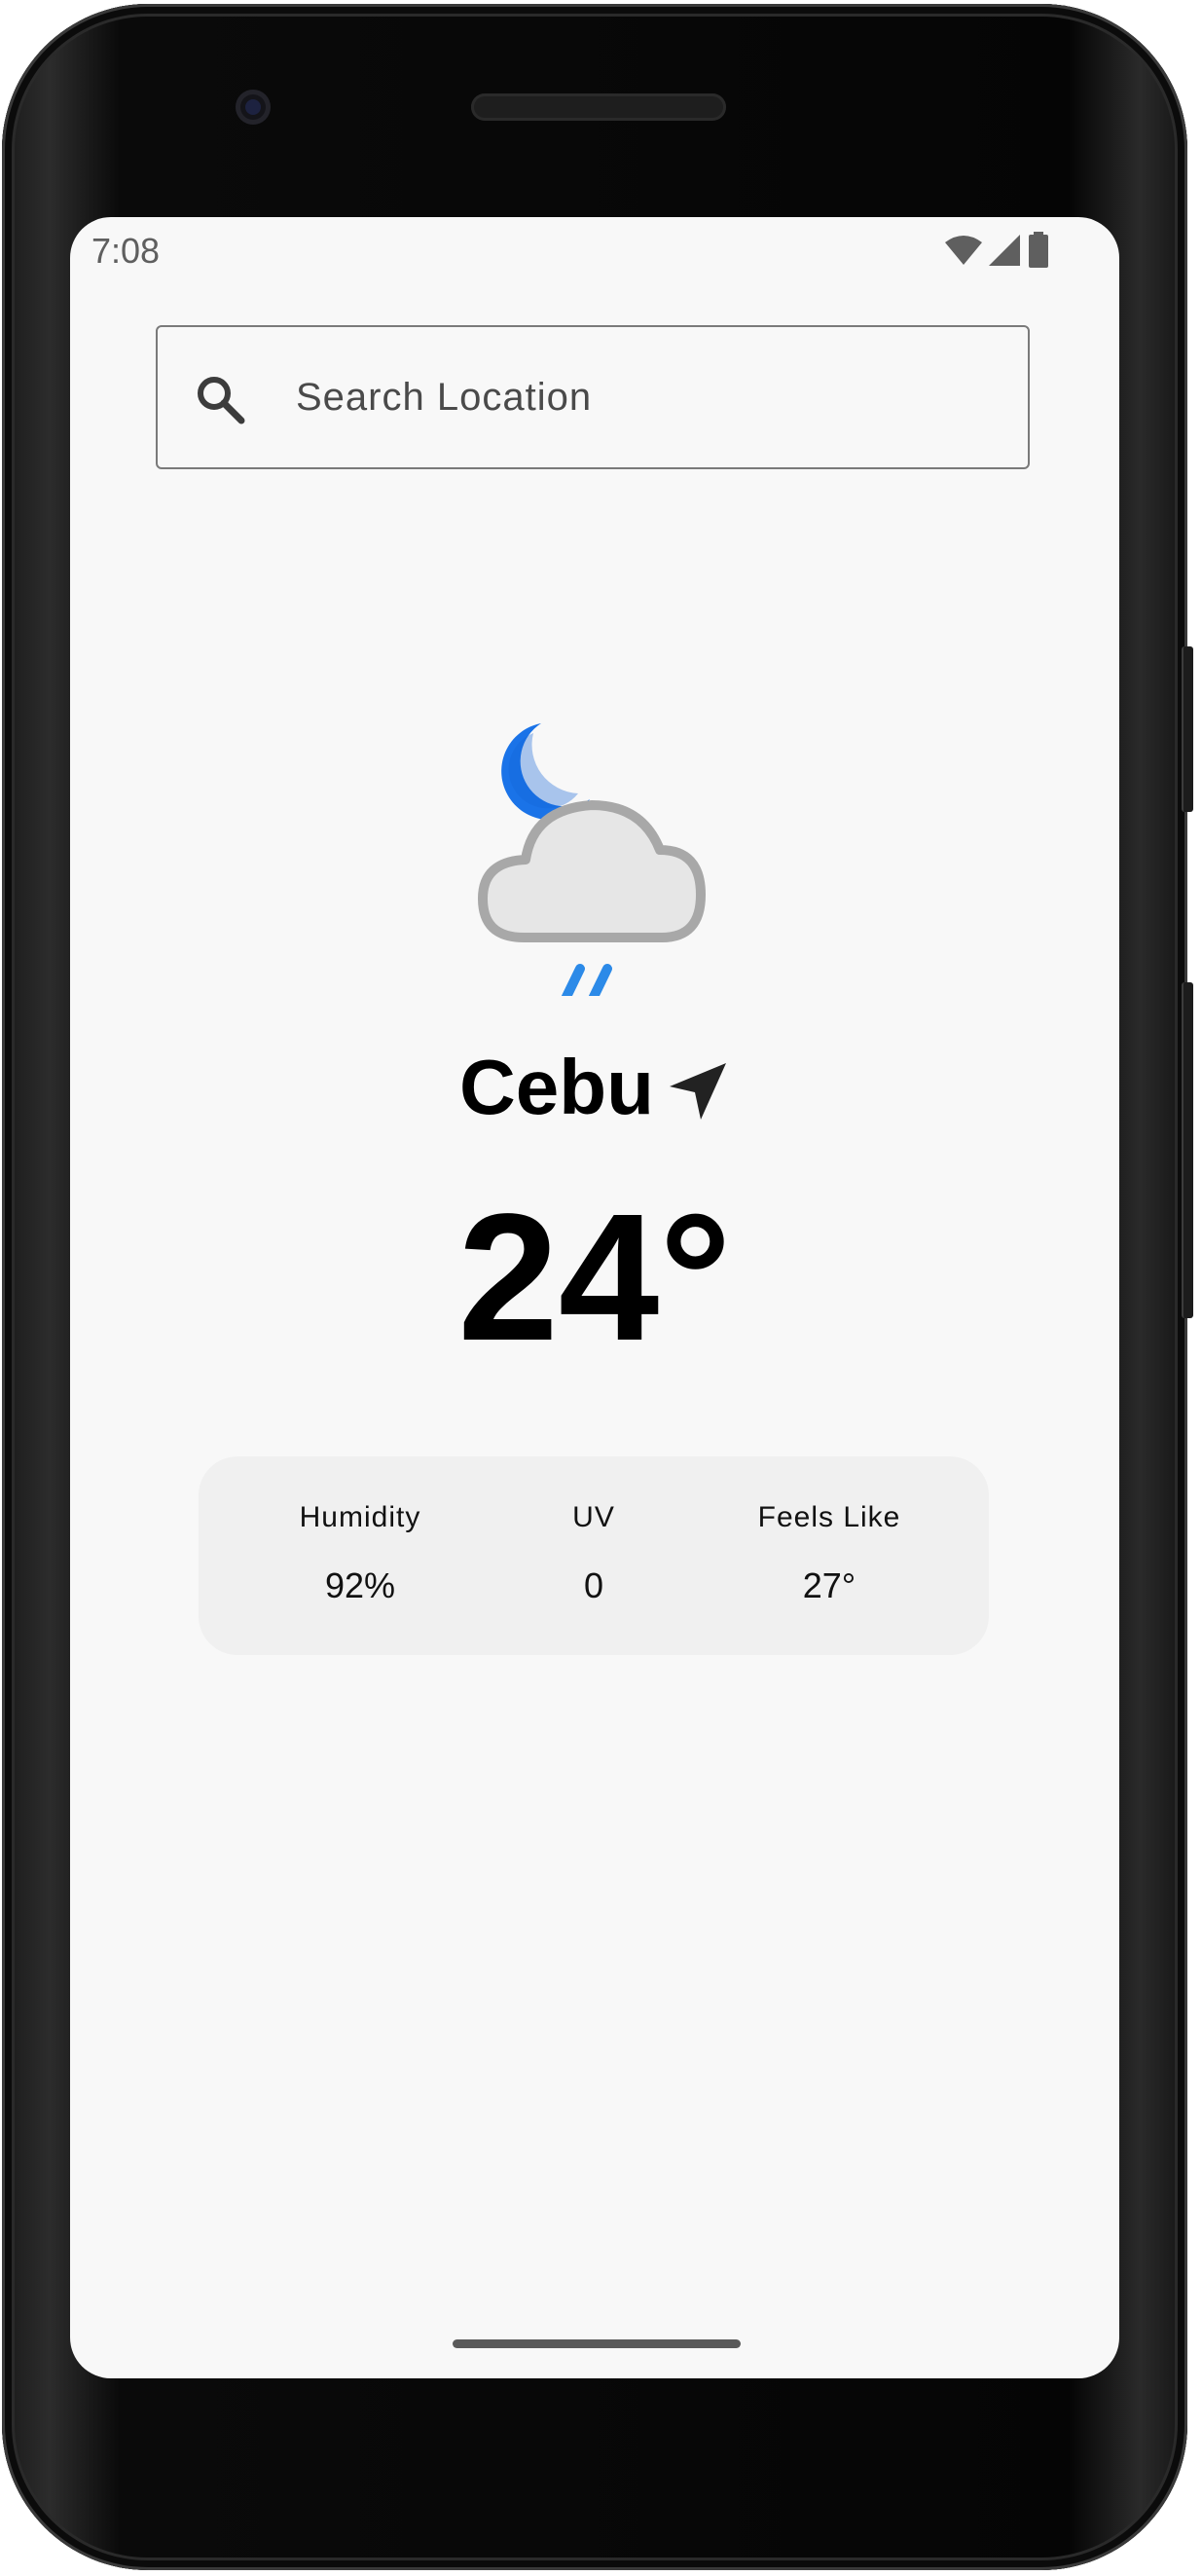 Image resolution: width=1202 pixels, height=2576 pixels. Describe the element at coordinates (1187, 1150) in the screenshot. I see `volume-button` at that location.